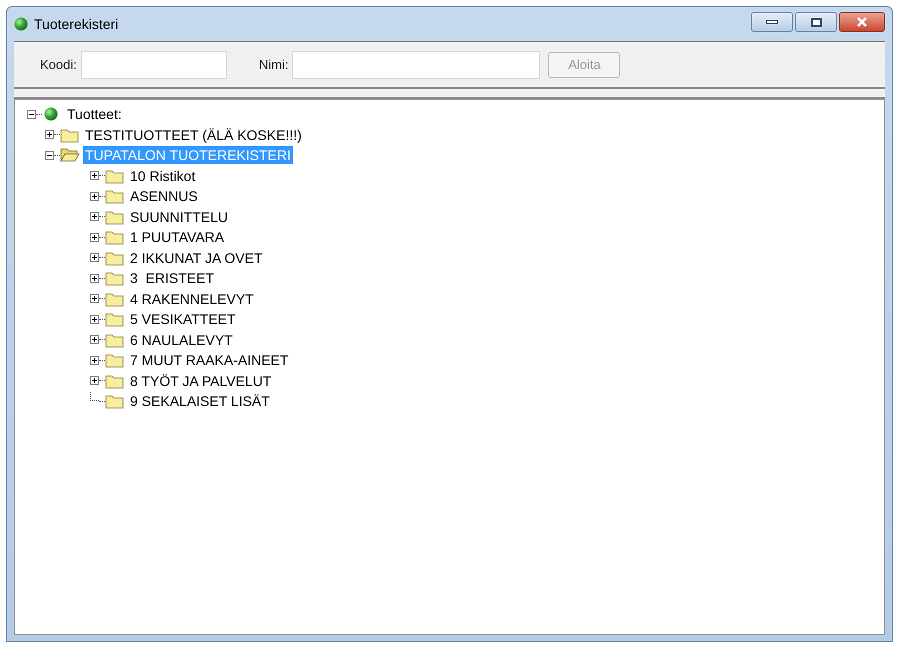  I want to click on app-icon, so click(21, 24).